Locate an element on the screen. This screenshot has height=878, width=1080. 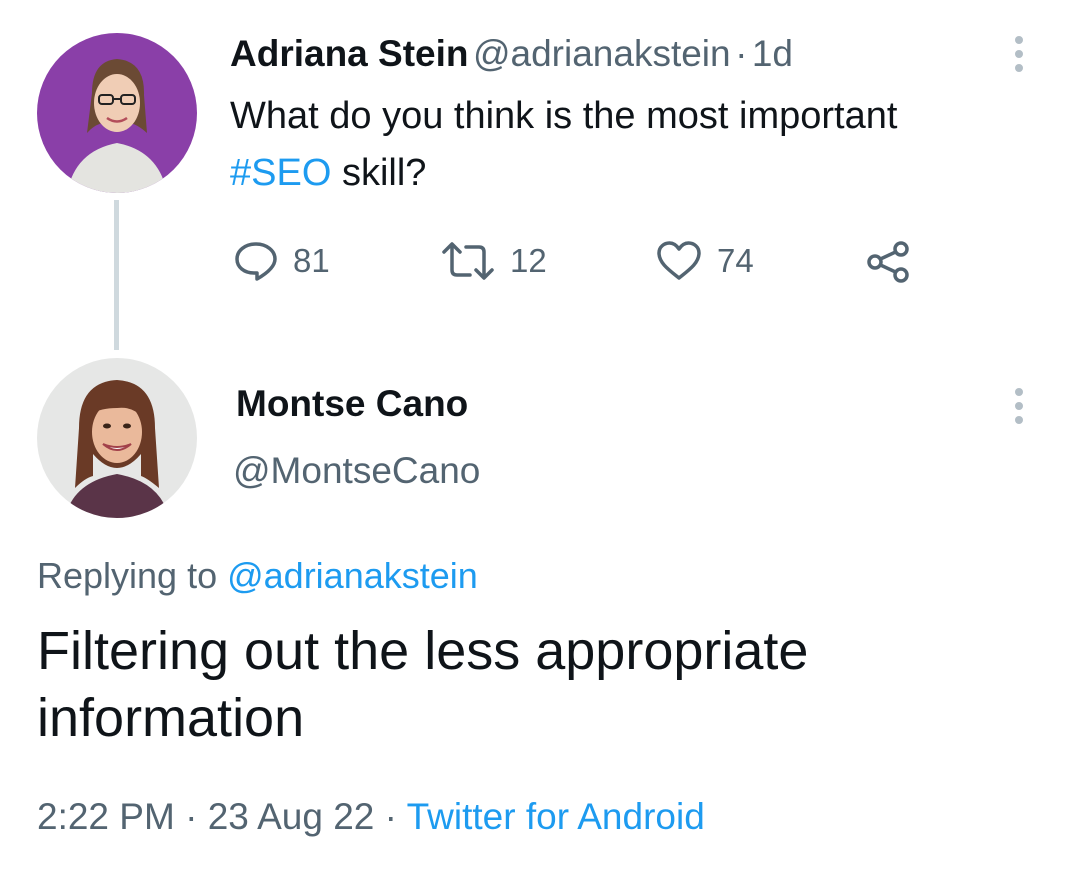
tweet-date: 23 Aug 22 is located at coordinates (291, 816).